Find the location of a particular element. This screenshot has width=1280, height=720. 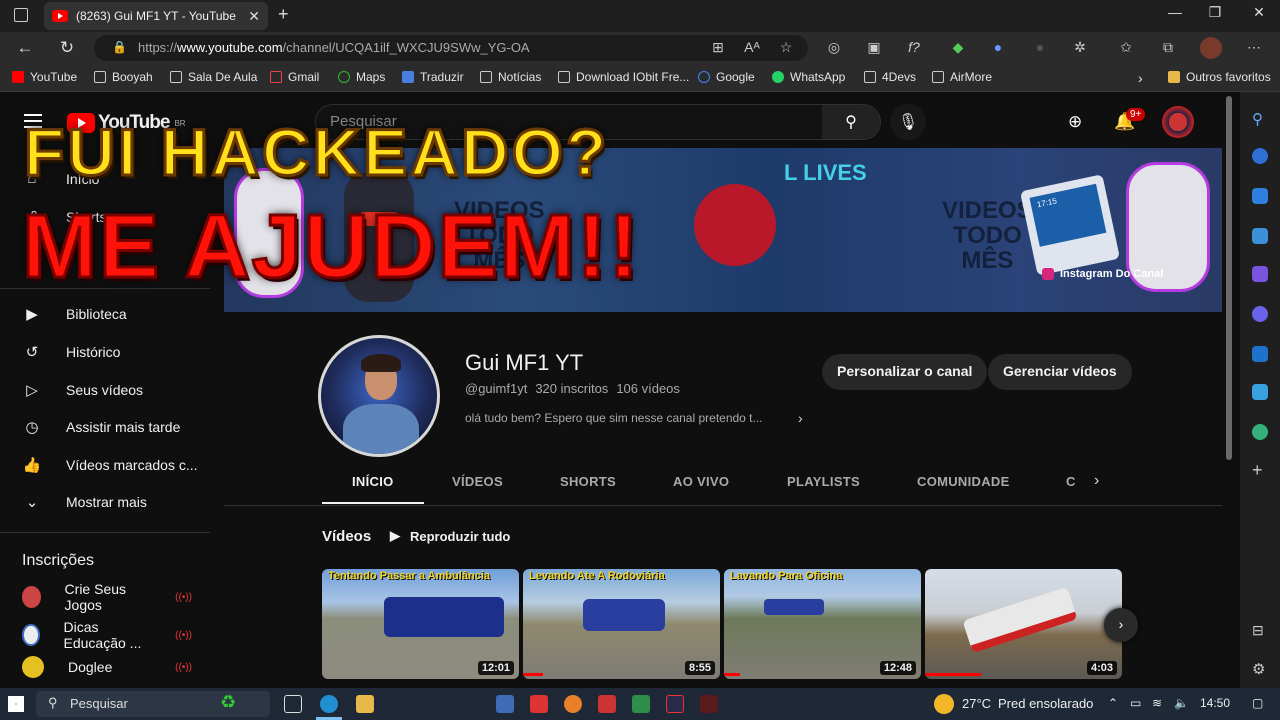

bookmark-maps: Maps is located at coordinates (361, 77).